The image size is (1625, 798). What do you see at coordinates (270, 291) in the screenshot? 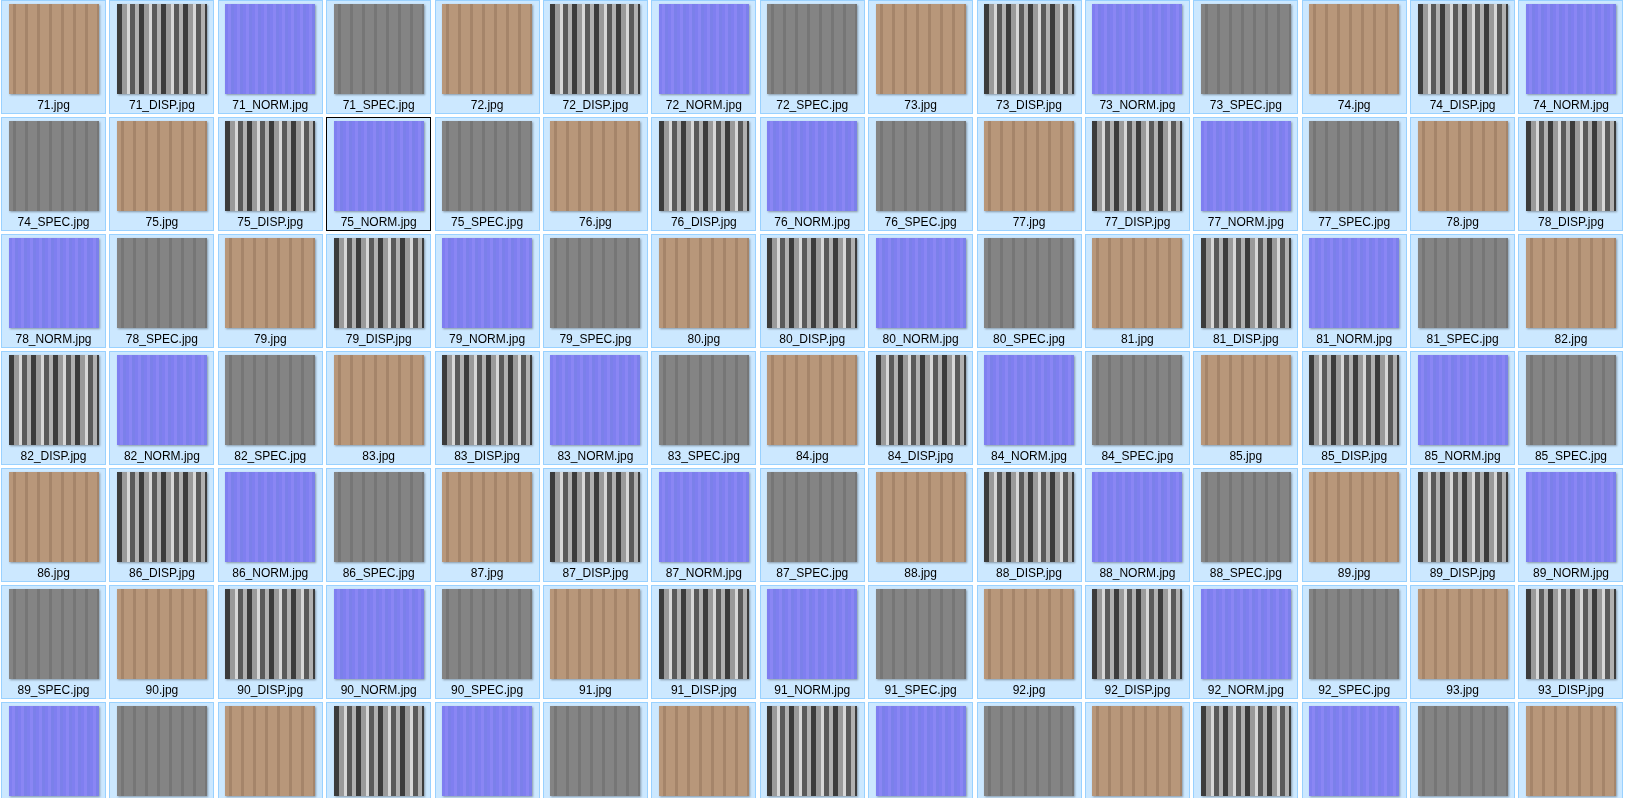
I see `file-item: 79.jpg` at bounding box center [270, 291].